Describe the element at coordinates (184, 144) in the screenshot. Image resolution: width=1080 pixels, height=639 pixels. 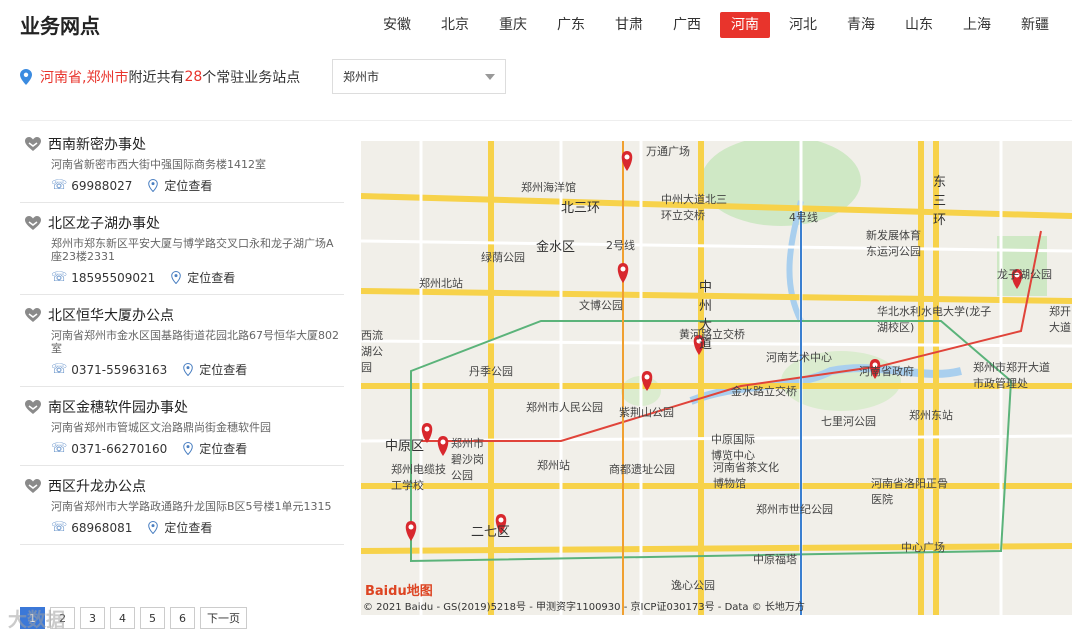
I see `office-header: 西南新密办事处` at that location.